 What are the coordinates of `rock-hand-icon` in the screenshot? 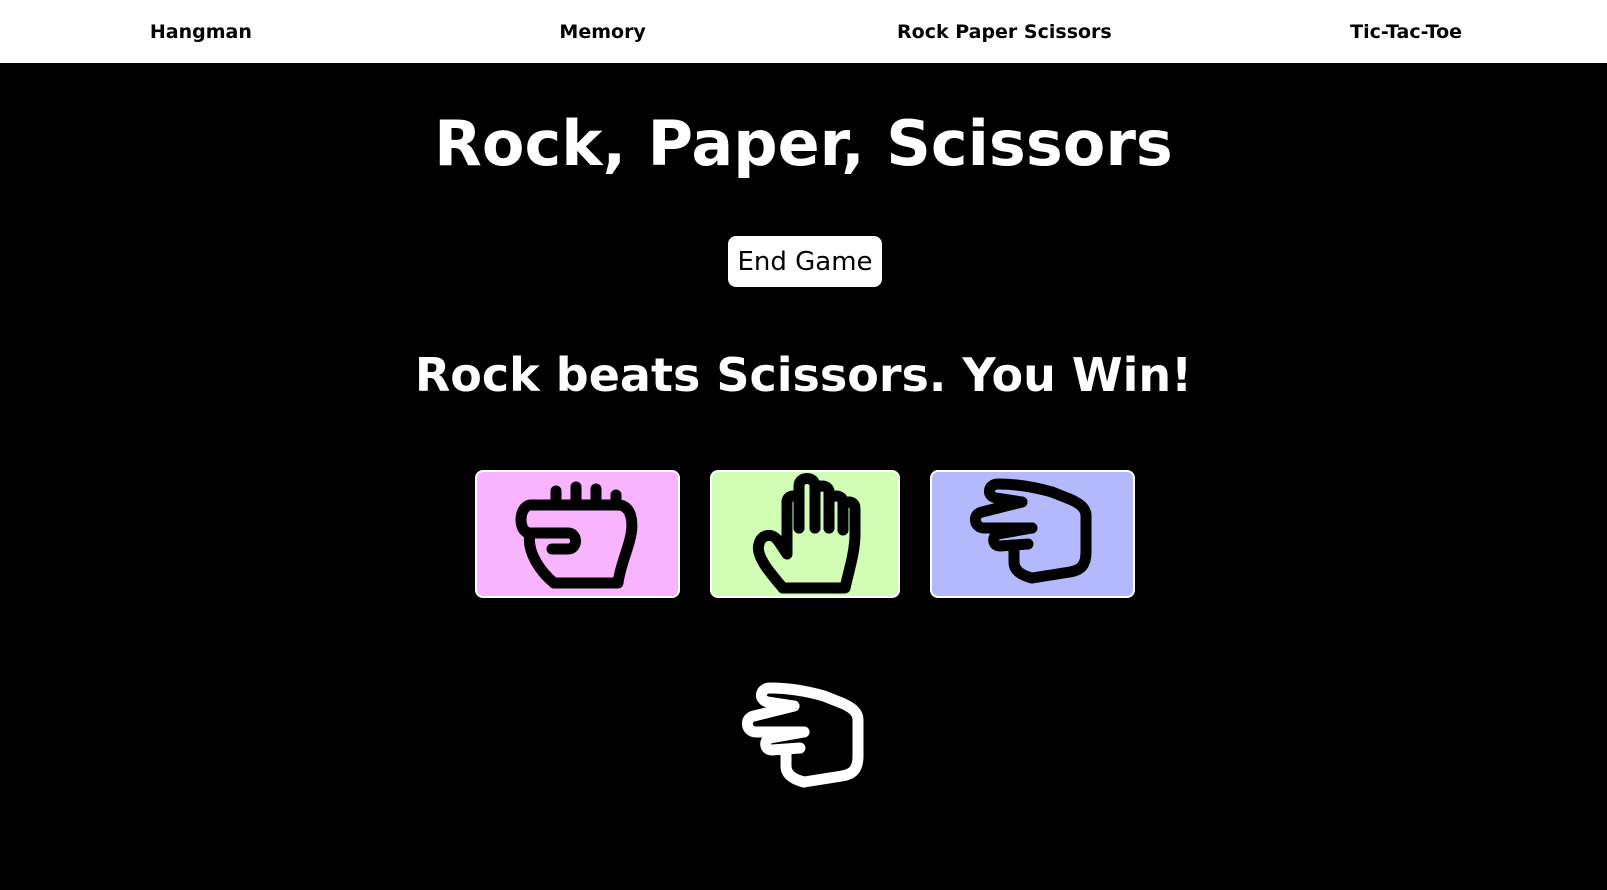 It's located at (576, 535).